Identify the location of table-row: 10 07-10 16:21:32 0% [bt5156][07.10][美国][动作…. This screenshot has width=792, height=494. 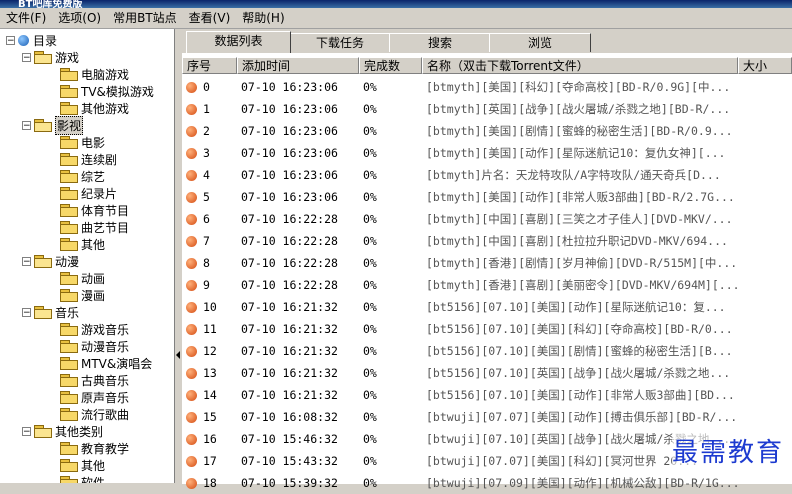
(487, 307).